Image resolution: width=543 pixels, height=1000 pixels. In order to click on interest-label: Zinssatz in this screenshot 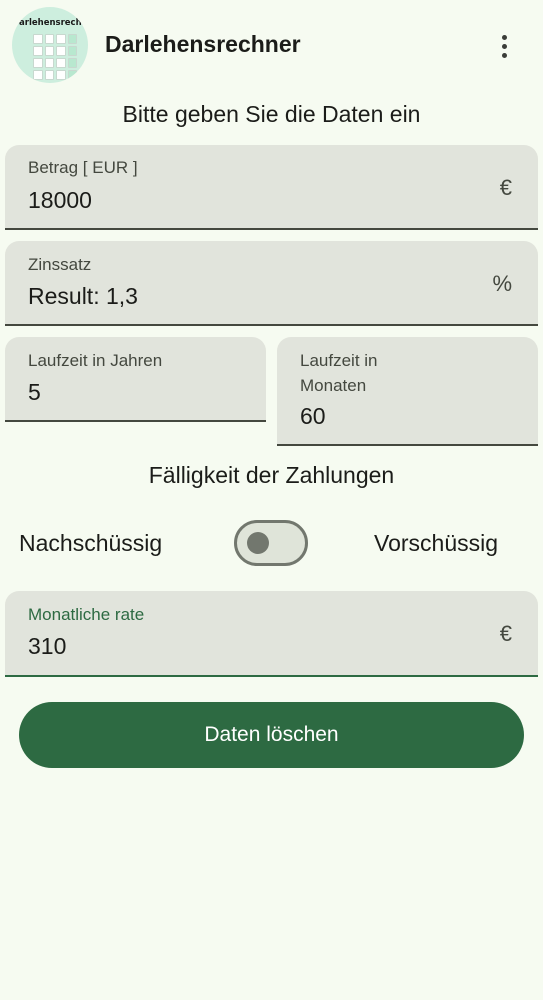, I will do `click(60, 264)`.